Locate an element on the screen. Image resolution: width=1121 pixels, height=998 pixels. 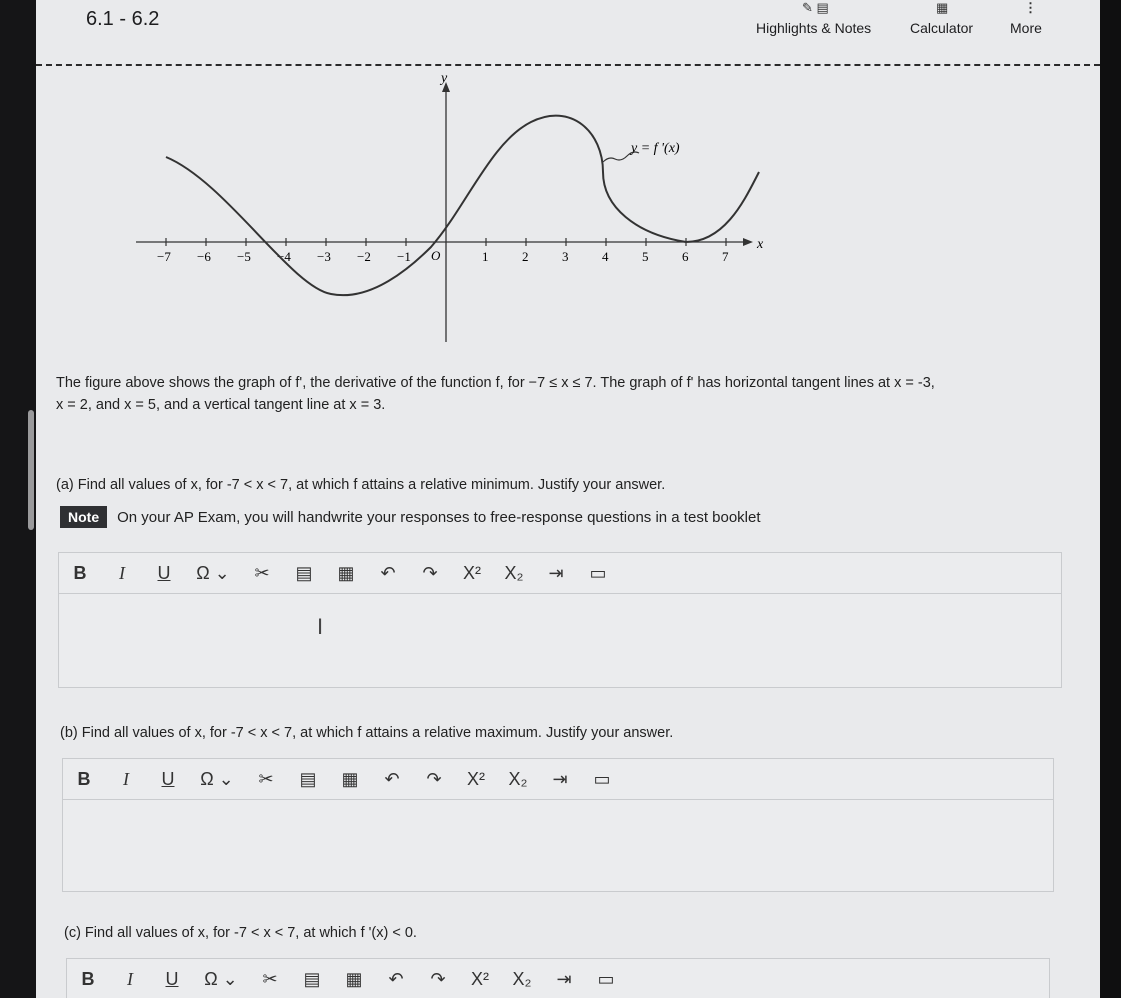
x-tick-label: −3 is located at coordinates (324, 256).